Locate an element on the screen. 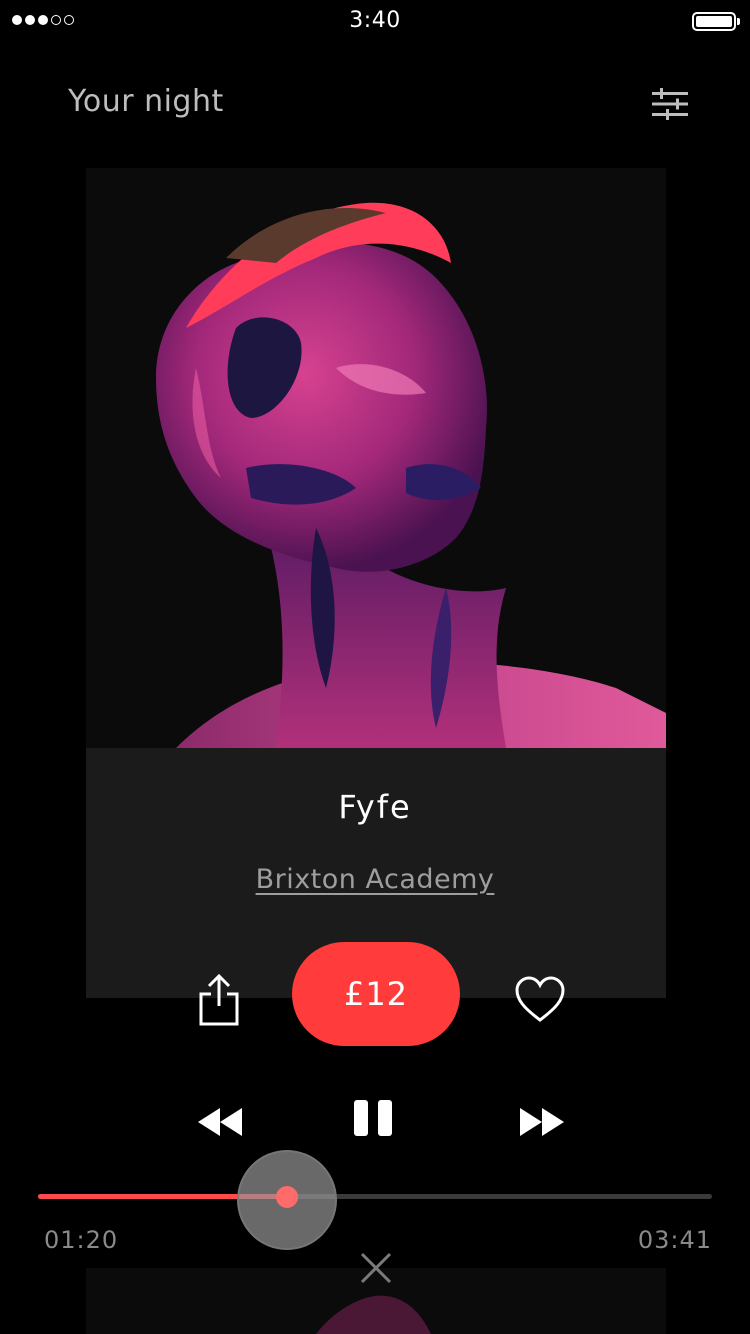 The height and width of the screenshot is (1334, 750). buy-ticket-button: £12 is located at coordinates (376, 994).